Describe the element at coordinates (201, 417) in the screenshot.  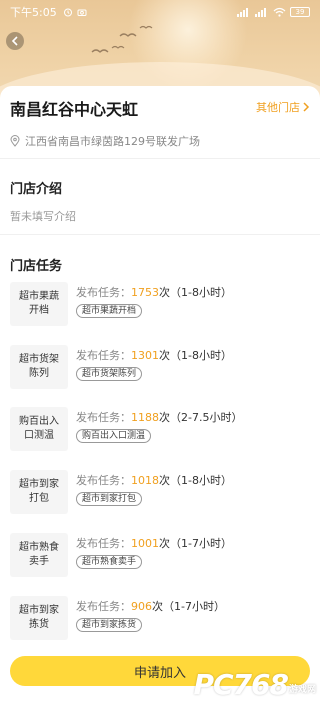
I see `task-duration: 次（2-7.5小时）` at that location.